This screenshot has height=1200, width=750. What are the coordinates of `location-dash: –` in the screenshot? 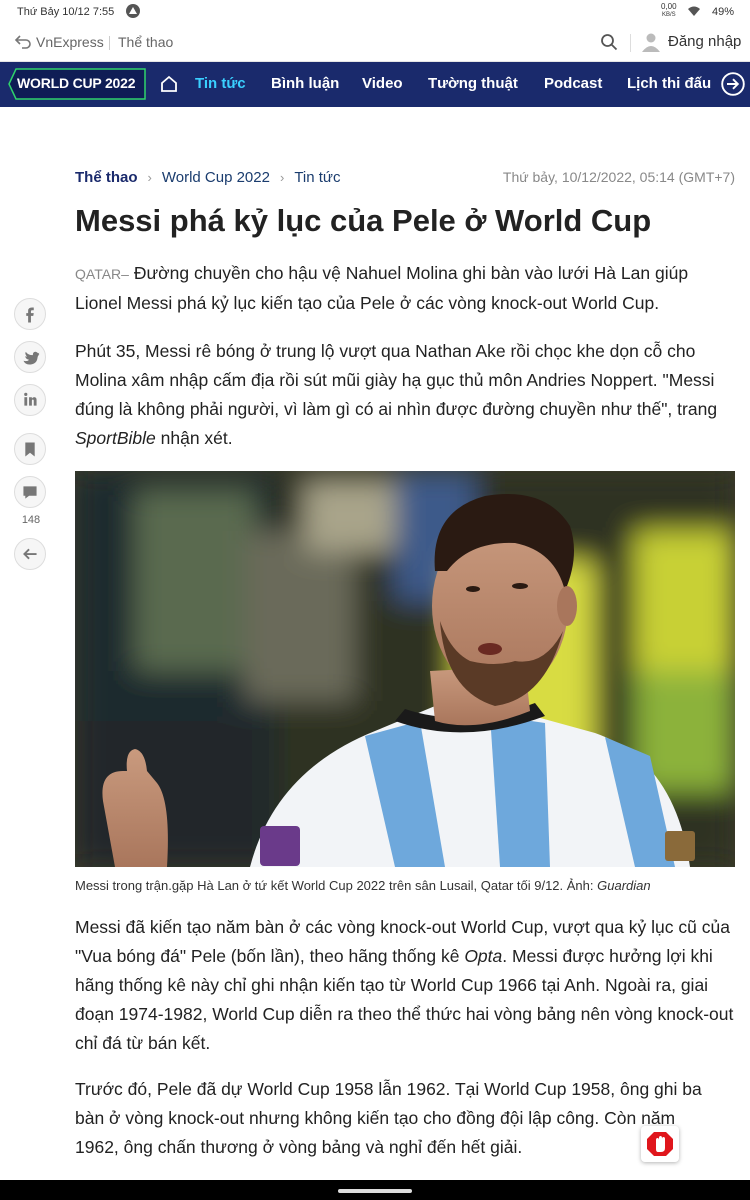 It's located at (125, 274).